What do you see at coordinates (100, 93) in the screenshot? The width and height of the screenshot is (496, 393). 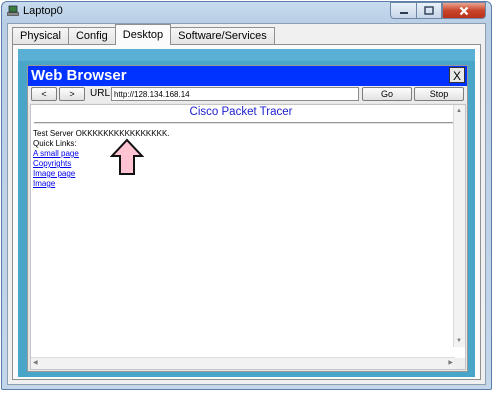 I see `url-label: URL` at bounding box center [100, 93].